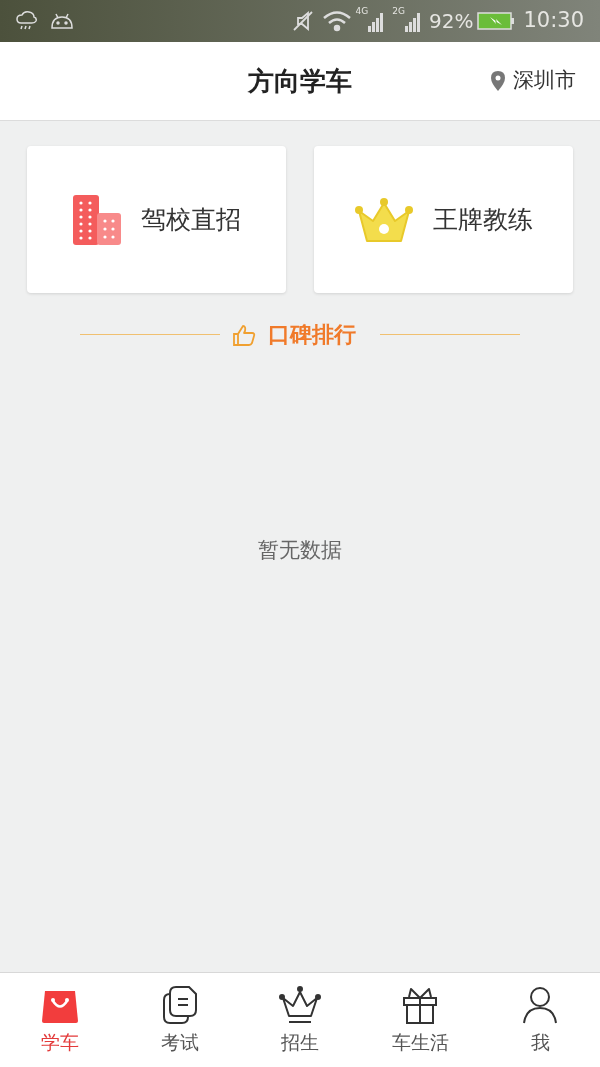  I want to click on battery-icon, so click(496, 21).